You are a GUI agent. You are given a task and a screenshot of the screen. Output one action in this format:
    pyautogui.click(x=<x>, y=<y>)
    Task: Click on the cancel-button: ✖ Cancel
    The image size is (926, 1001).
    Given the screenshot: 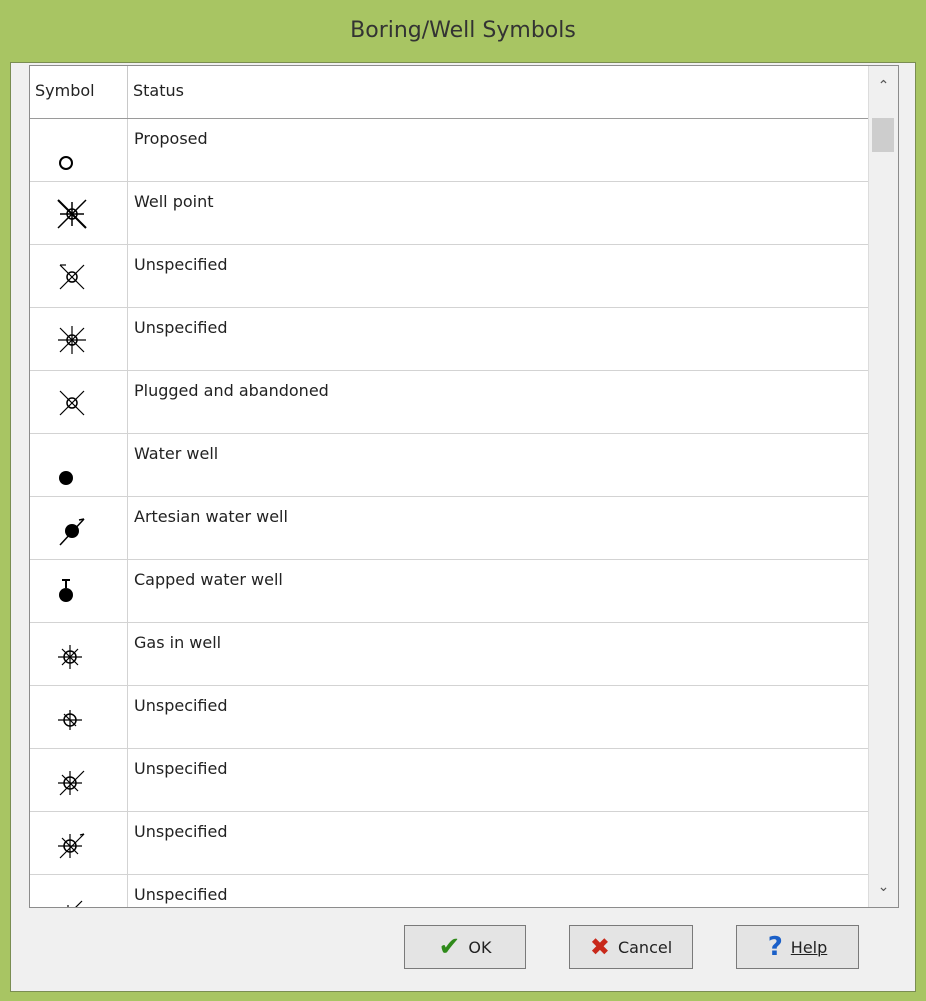 What is the action you would take?
    pyautogui.click(x=631, y=947)
    